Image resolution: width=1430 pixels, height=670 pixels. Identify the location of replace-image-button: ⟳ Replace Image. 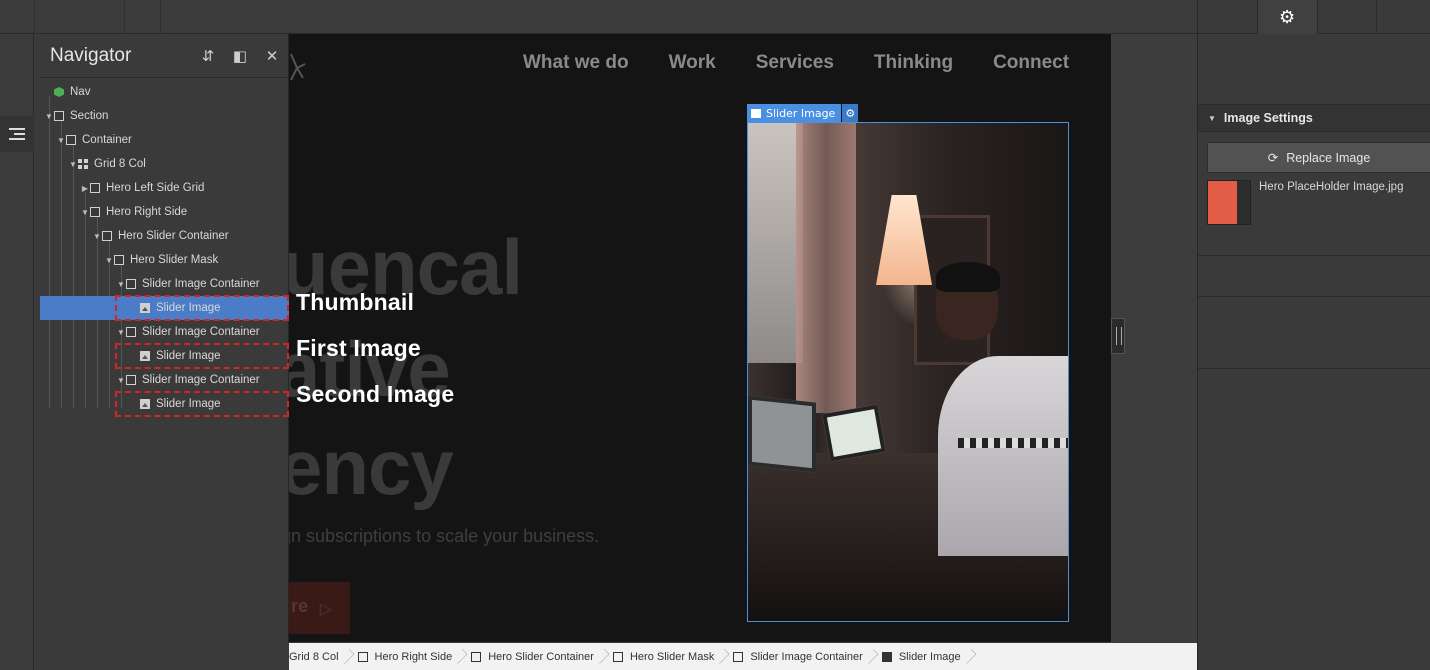
(1318, 157).